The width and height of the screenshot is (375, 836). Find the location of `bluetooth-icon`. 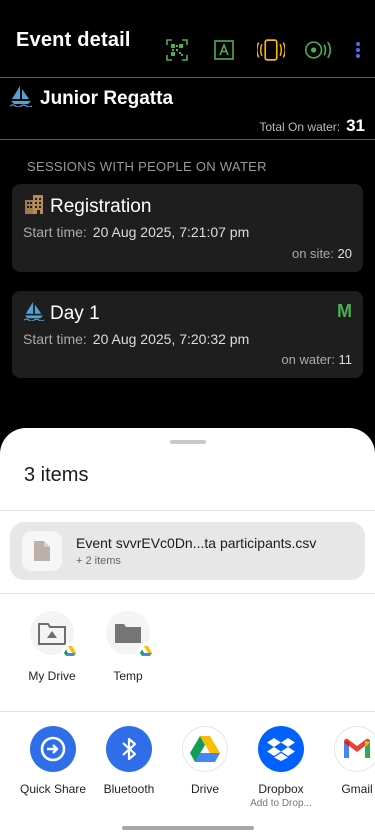

bluetooth-icon is located at coordinates (129, 749).